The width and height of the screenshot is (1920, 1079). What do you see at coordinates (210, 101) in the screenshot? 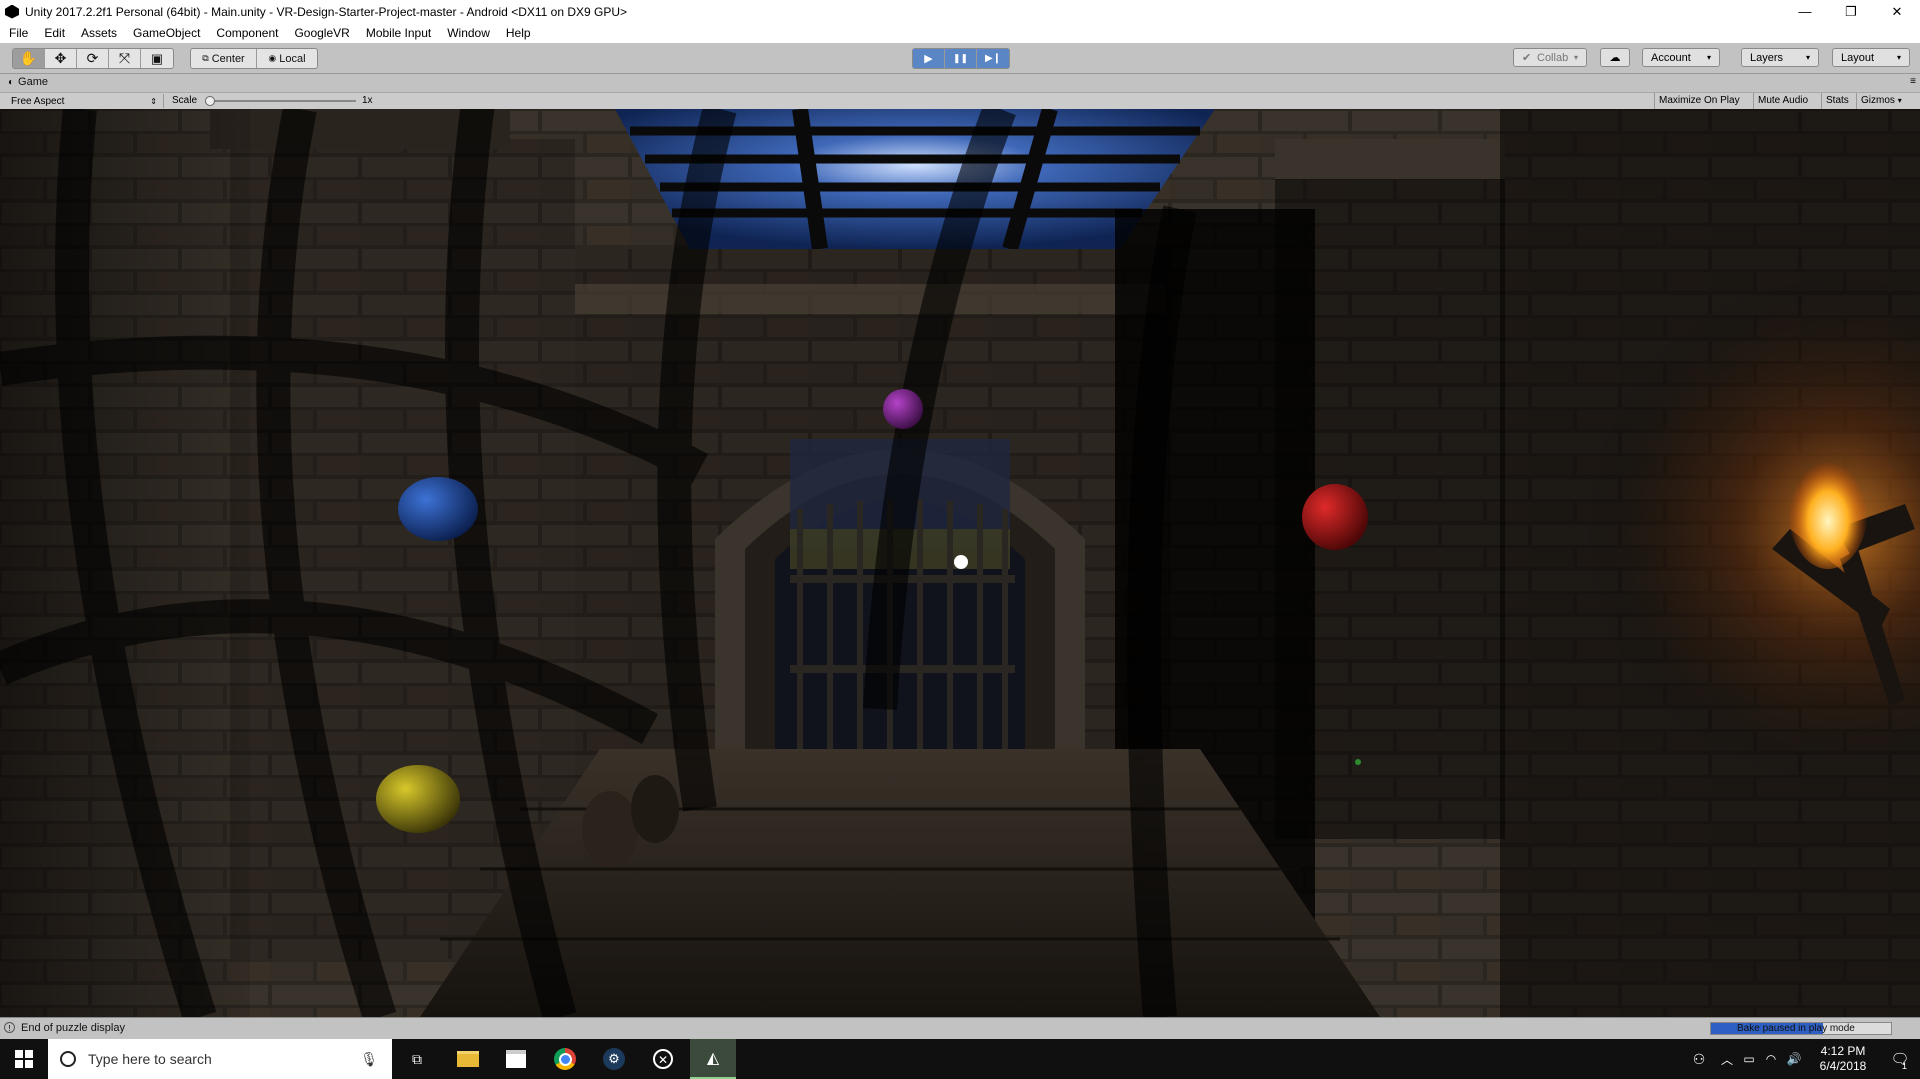
I see `scale-slider-thumb` at bounding box center [210, 101].